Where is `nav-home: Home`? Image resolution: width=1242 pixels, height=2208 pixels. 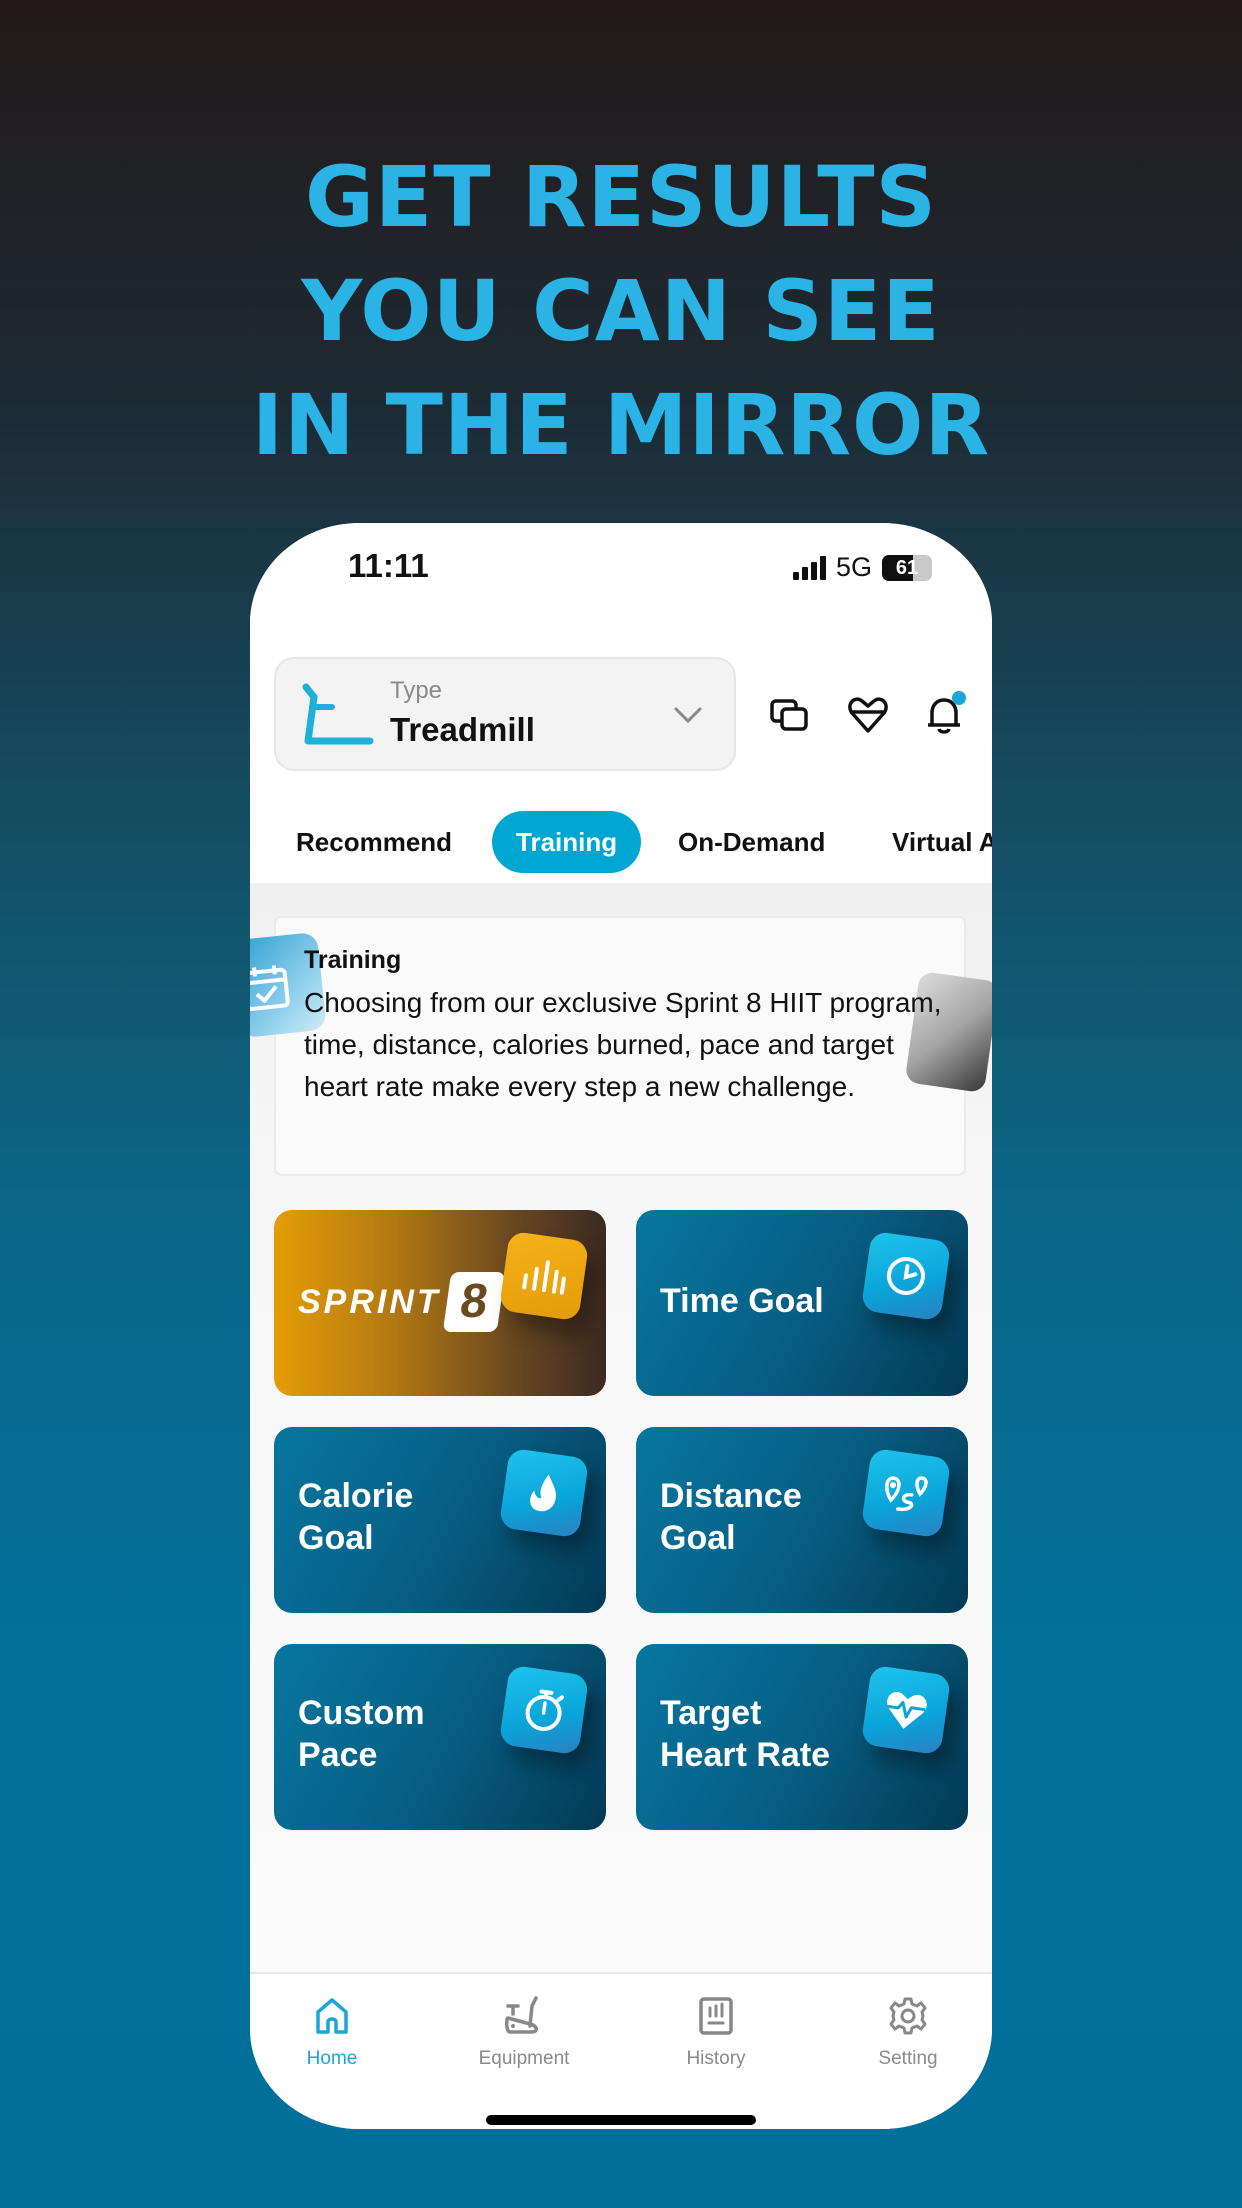 nav-home: Home is located at coordinates (332, 2033).